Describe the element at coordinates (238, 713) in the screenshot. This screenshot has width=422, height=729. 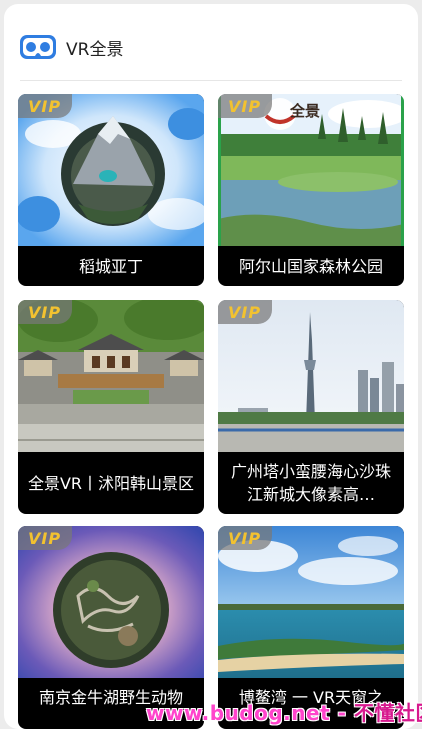
I see `watermark-site: www.budog.net` at that location.